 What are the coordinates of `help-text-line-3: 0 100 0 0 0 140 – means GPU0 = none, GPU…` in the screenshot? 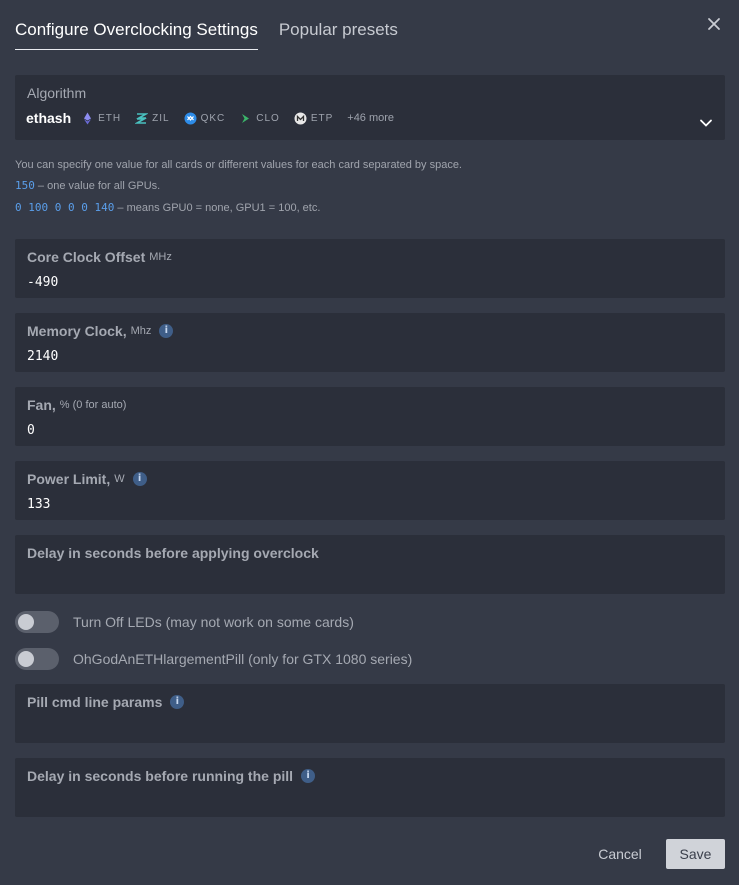 It's located at (168, 207).